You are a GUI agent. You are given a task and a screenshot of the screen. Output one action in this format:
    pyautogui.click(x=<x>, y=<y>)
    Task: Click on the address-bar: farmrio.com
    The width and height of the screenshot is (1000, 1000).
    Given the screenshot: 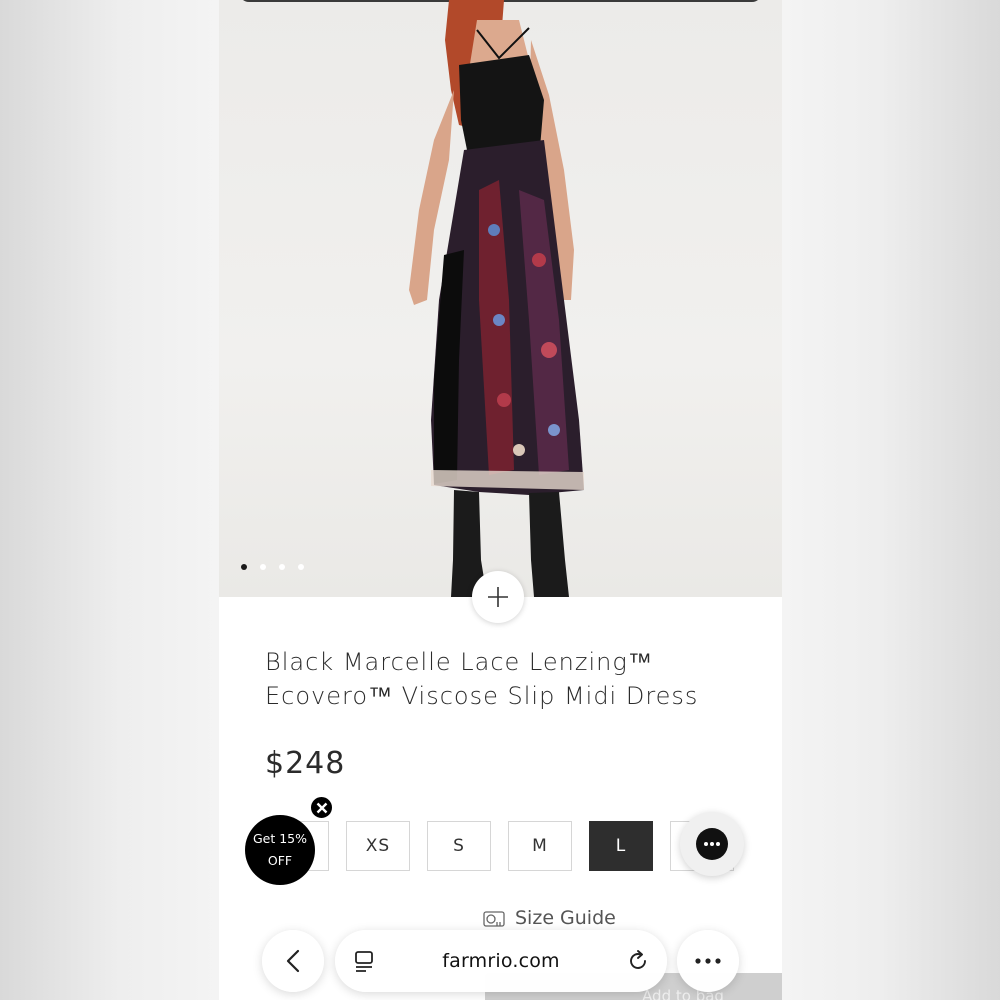 What is the action you would take?
    pyautogui.click(x=501, y=961)
    